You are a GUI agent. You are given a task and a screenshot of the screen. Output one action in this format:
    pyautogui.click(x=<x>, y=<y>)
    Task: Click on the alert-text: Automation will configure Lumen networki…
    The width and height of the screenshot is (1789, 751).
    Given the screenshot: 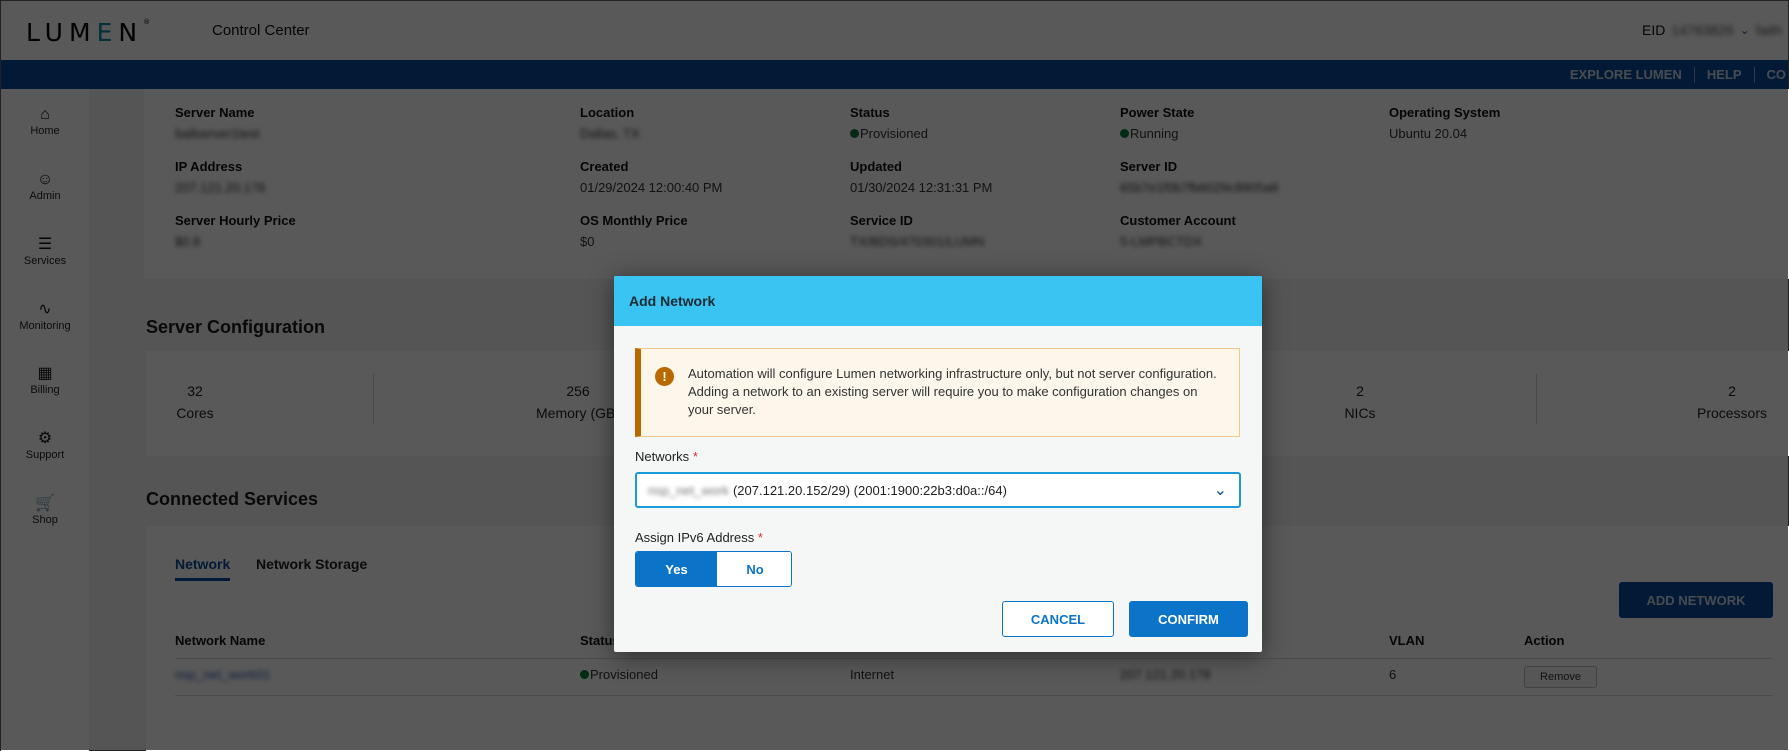 What is the action you would take?
    pyautogui.click(x=952, y=391)
    